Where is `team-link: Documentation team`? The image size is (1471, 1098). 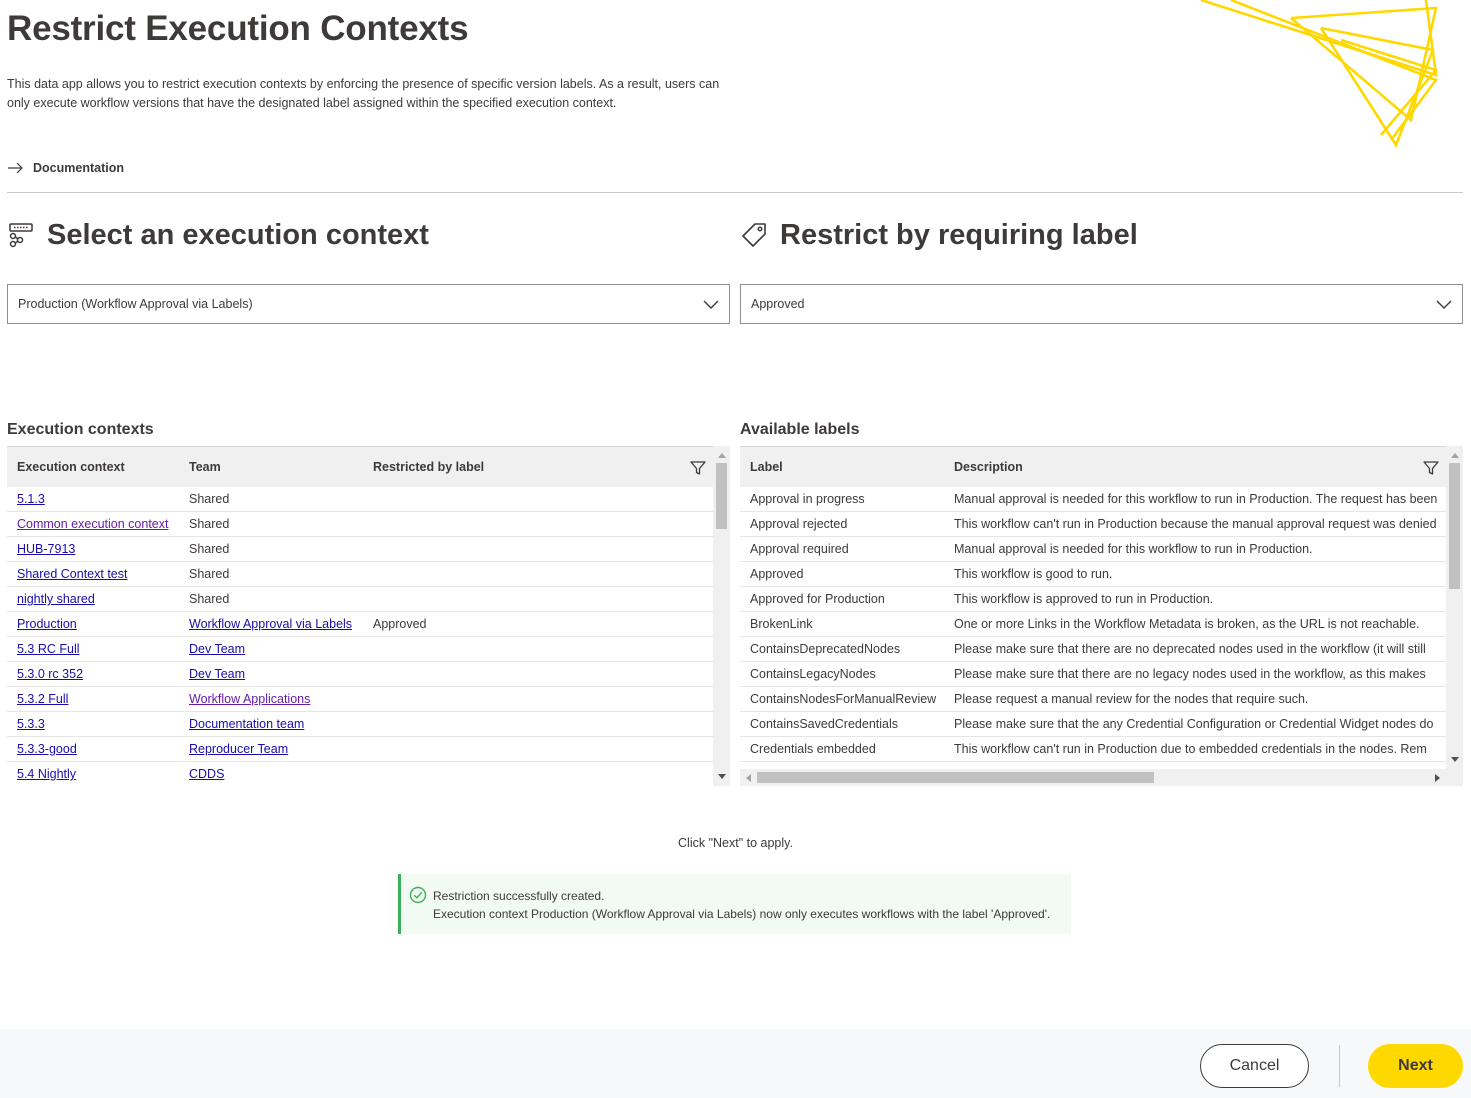 team-link: Documentation team is located at coordinates (246, 724).